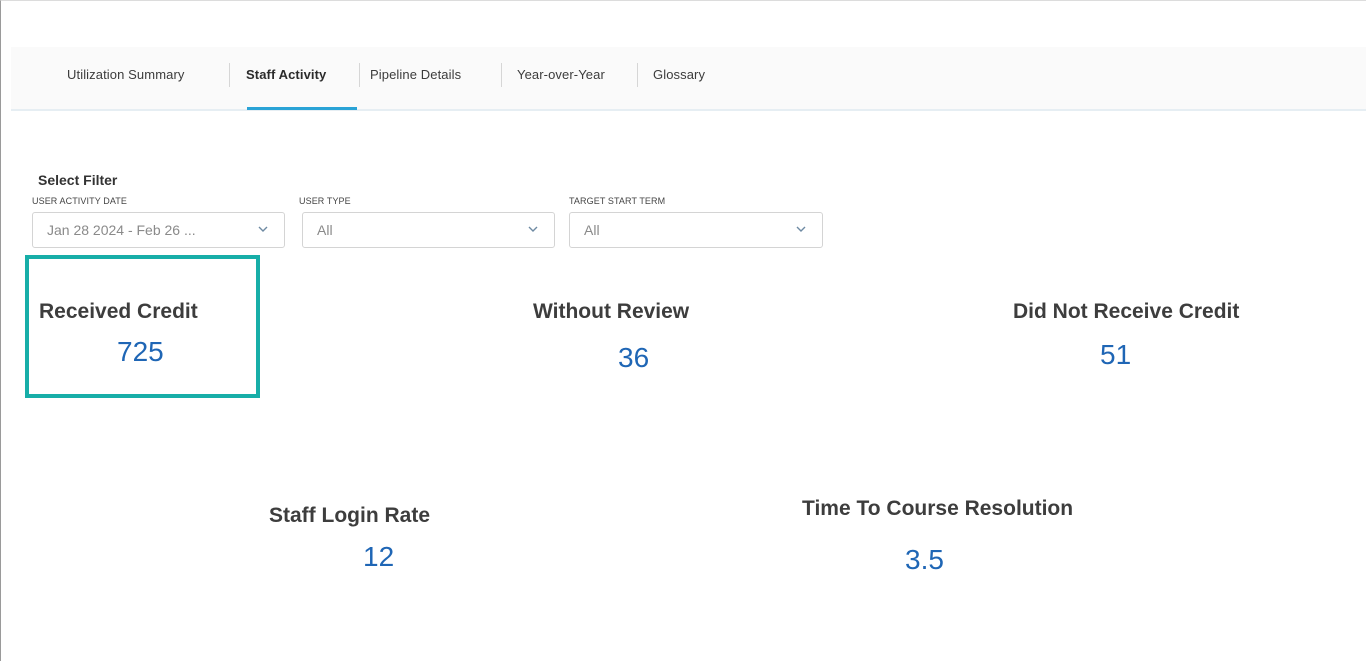 Image resolution: width=1366 pixels, height=661 pixels. I want to click on did-not-receive-credit-value: 51, so click(1116, 354).